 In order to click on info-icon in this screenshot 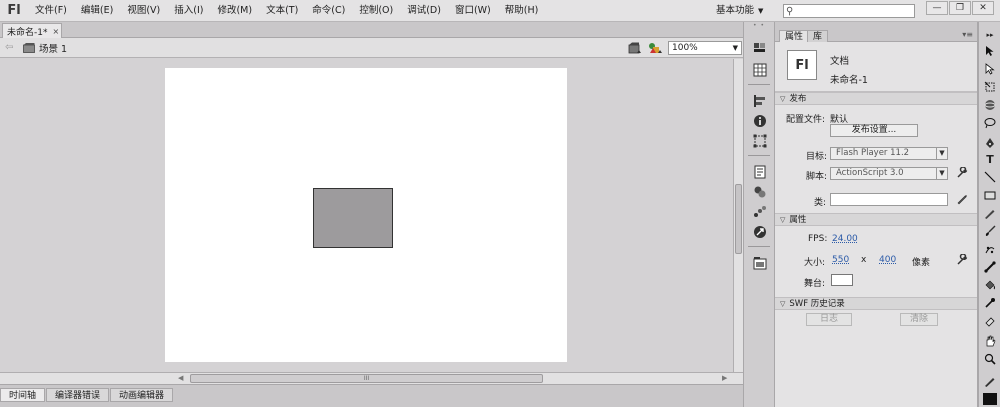, I will do `click(760, 121)`.